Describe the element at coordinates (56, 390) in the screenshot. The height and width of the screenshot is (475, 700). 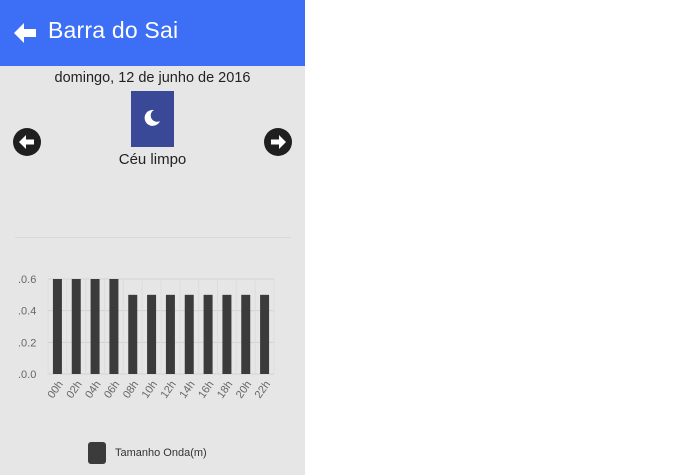
I see `x-tick-label: 00h` at that location.